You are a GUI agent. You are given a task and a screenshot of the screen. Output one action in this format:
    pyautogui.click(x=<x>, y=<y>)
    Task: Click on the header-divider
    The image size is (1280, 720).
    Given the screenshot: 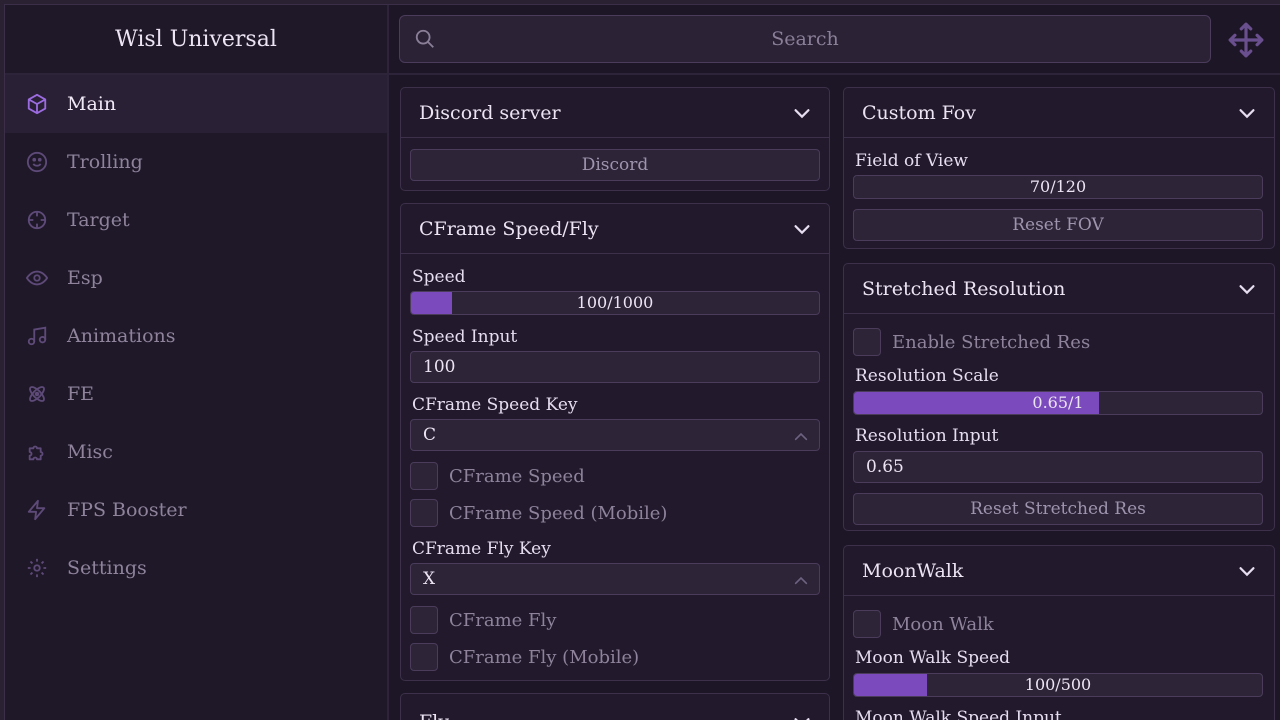 What is the action you would take?
    pyautogui.click(x=834, y=74)
    